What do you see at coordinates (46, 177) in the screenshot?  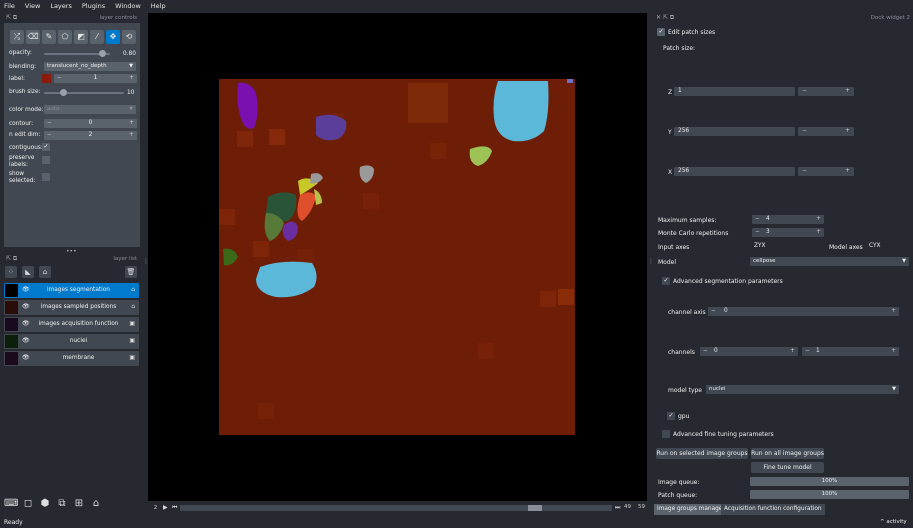 I see `show-selected-checkbox` at bounding box center [46, 177].